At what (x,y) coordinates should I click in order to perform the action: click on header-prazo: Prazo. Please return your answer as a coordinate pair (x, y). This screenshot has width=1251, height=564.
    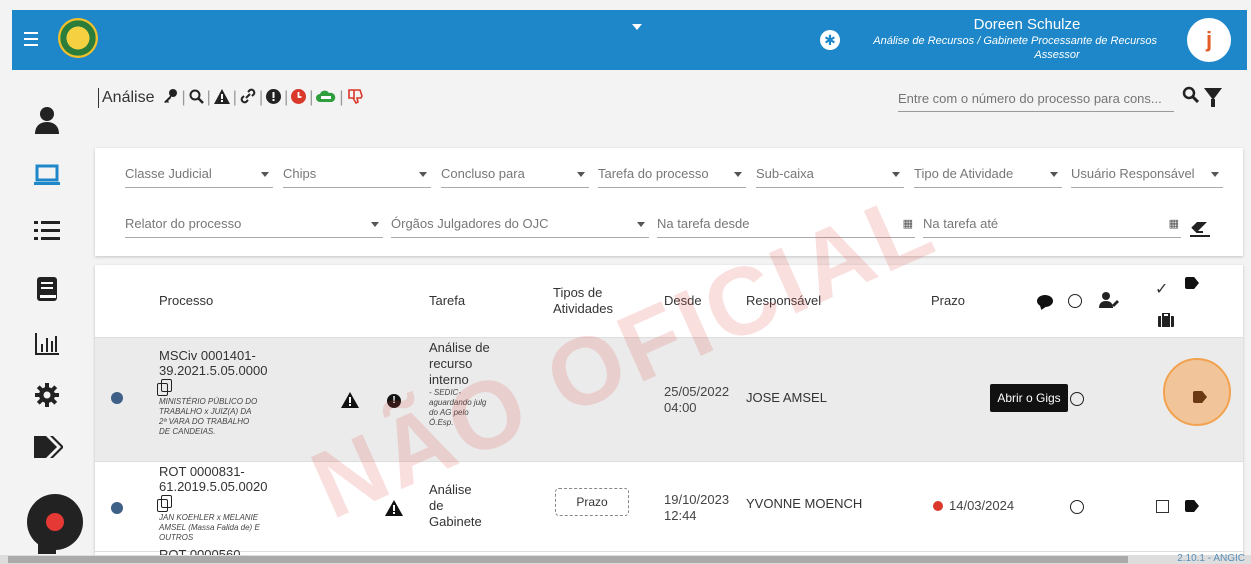
    Looking at the image, I should click on (948, 300).